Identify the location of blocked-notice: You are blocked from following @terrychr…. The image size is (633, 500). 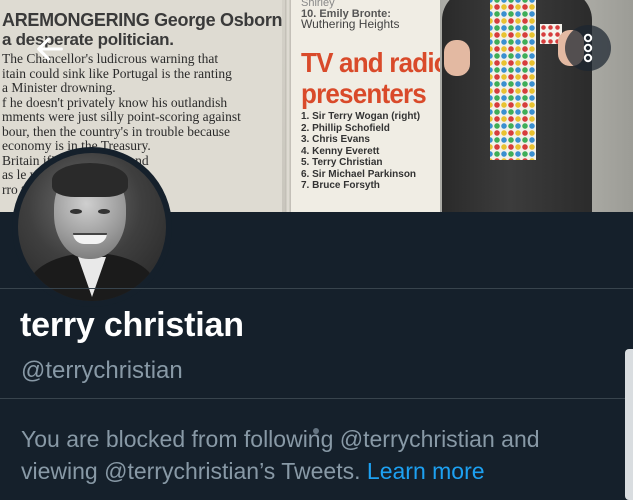
(321, 455).